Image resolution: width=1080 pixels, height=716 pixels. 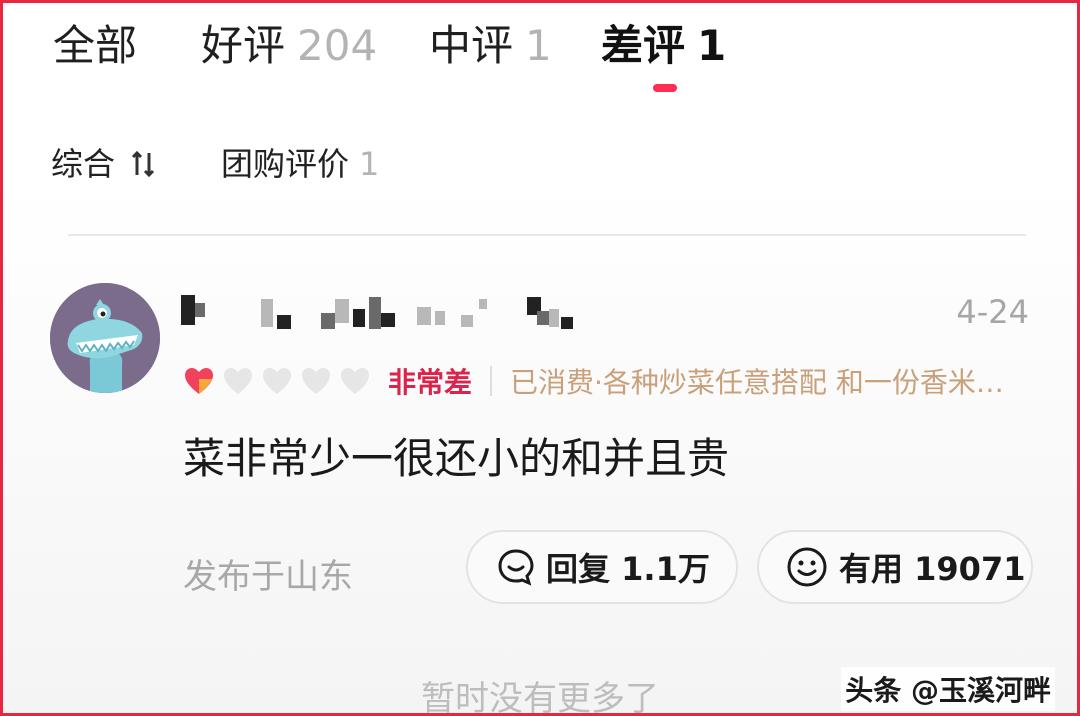 I want to click on heart-filled-icon, so click(x=199, y=381).